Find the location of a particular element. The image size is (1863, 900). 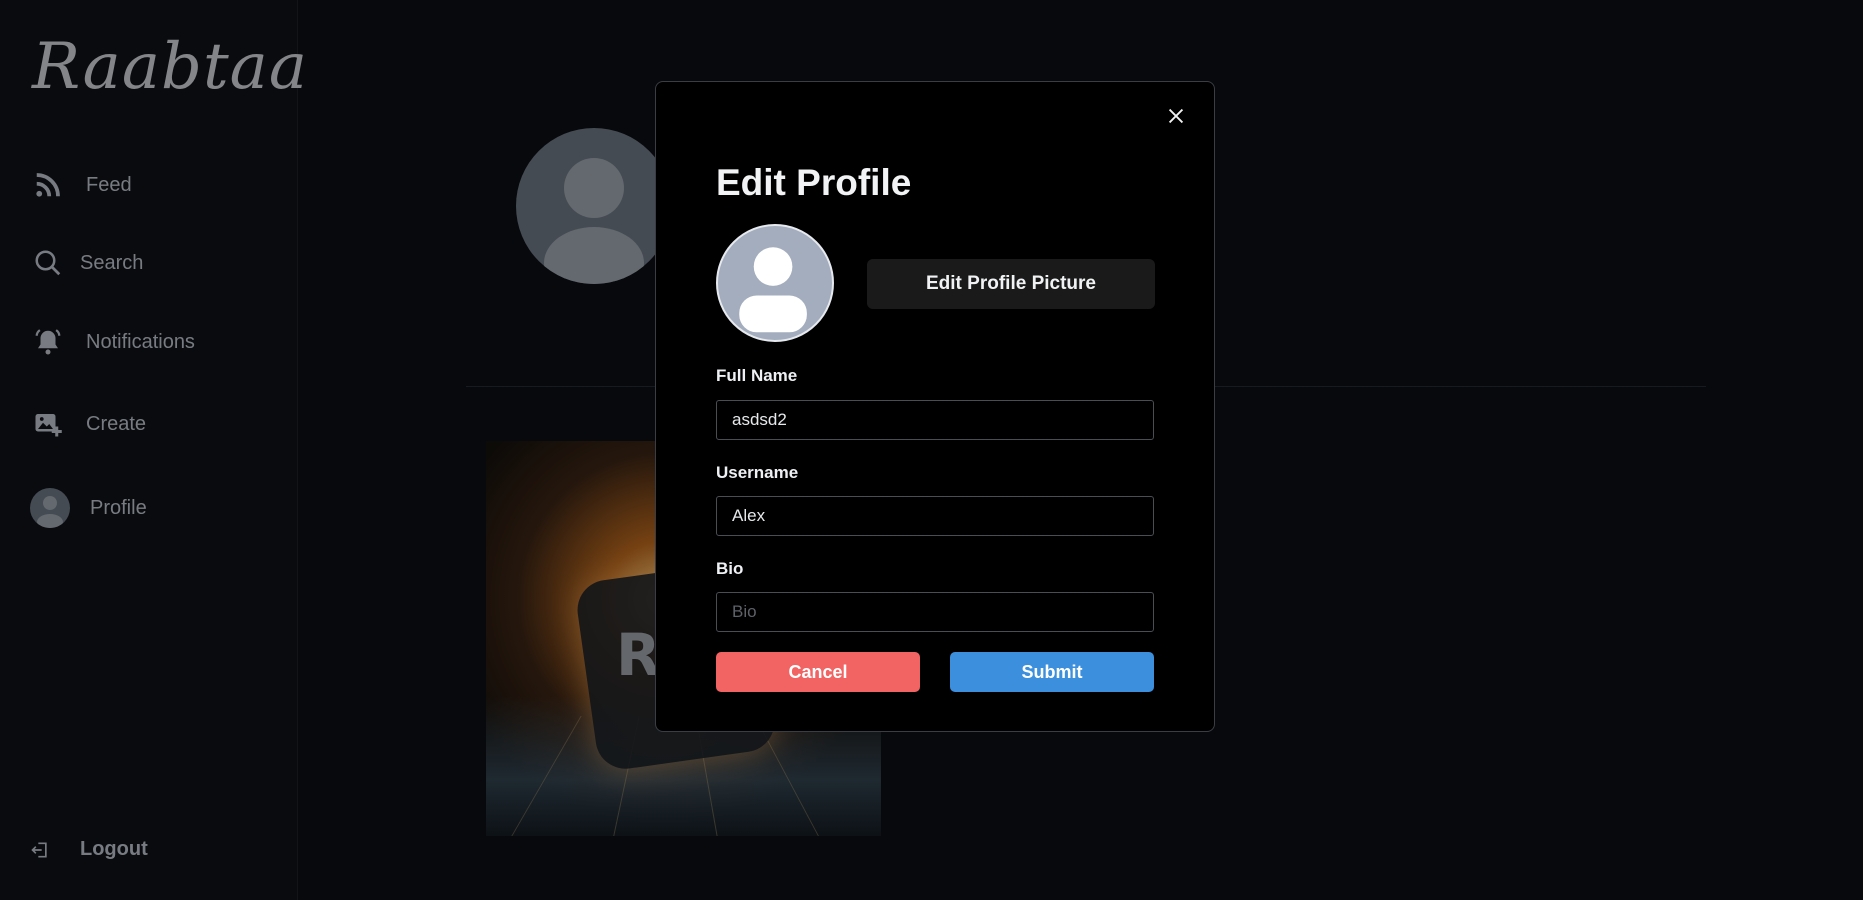

full-name-label: Full Name is located at coordinates (757, 375).